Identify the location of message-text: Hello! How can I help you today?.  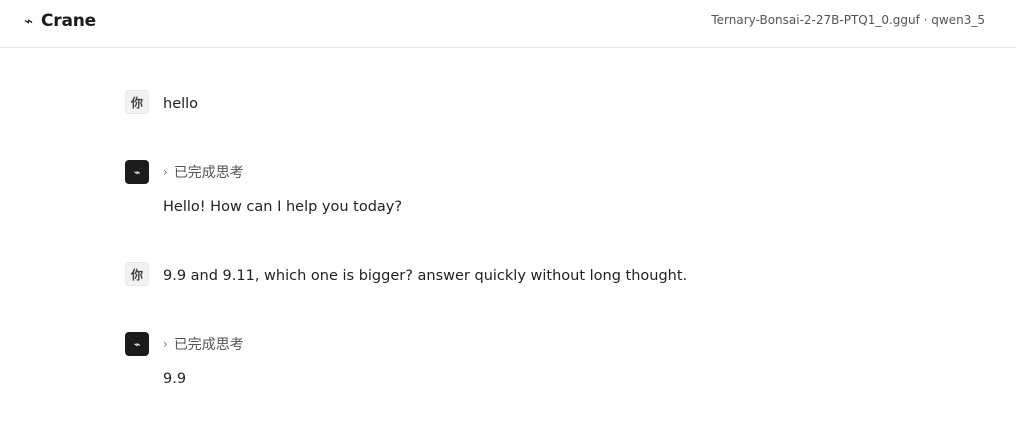
(283, 207).